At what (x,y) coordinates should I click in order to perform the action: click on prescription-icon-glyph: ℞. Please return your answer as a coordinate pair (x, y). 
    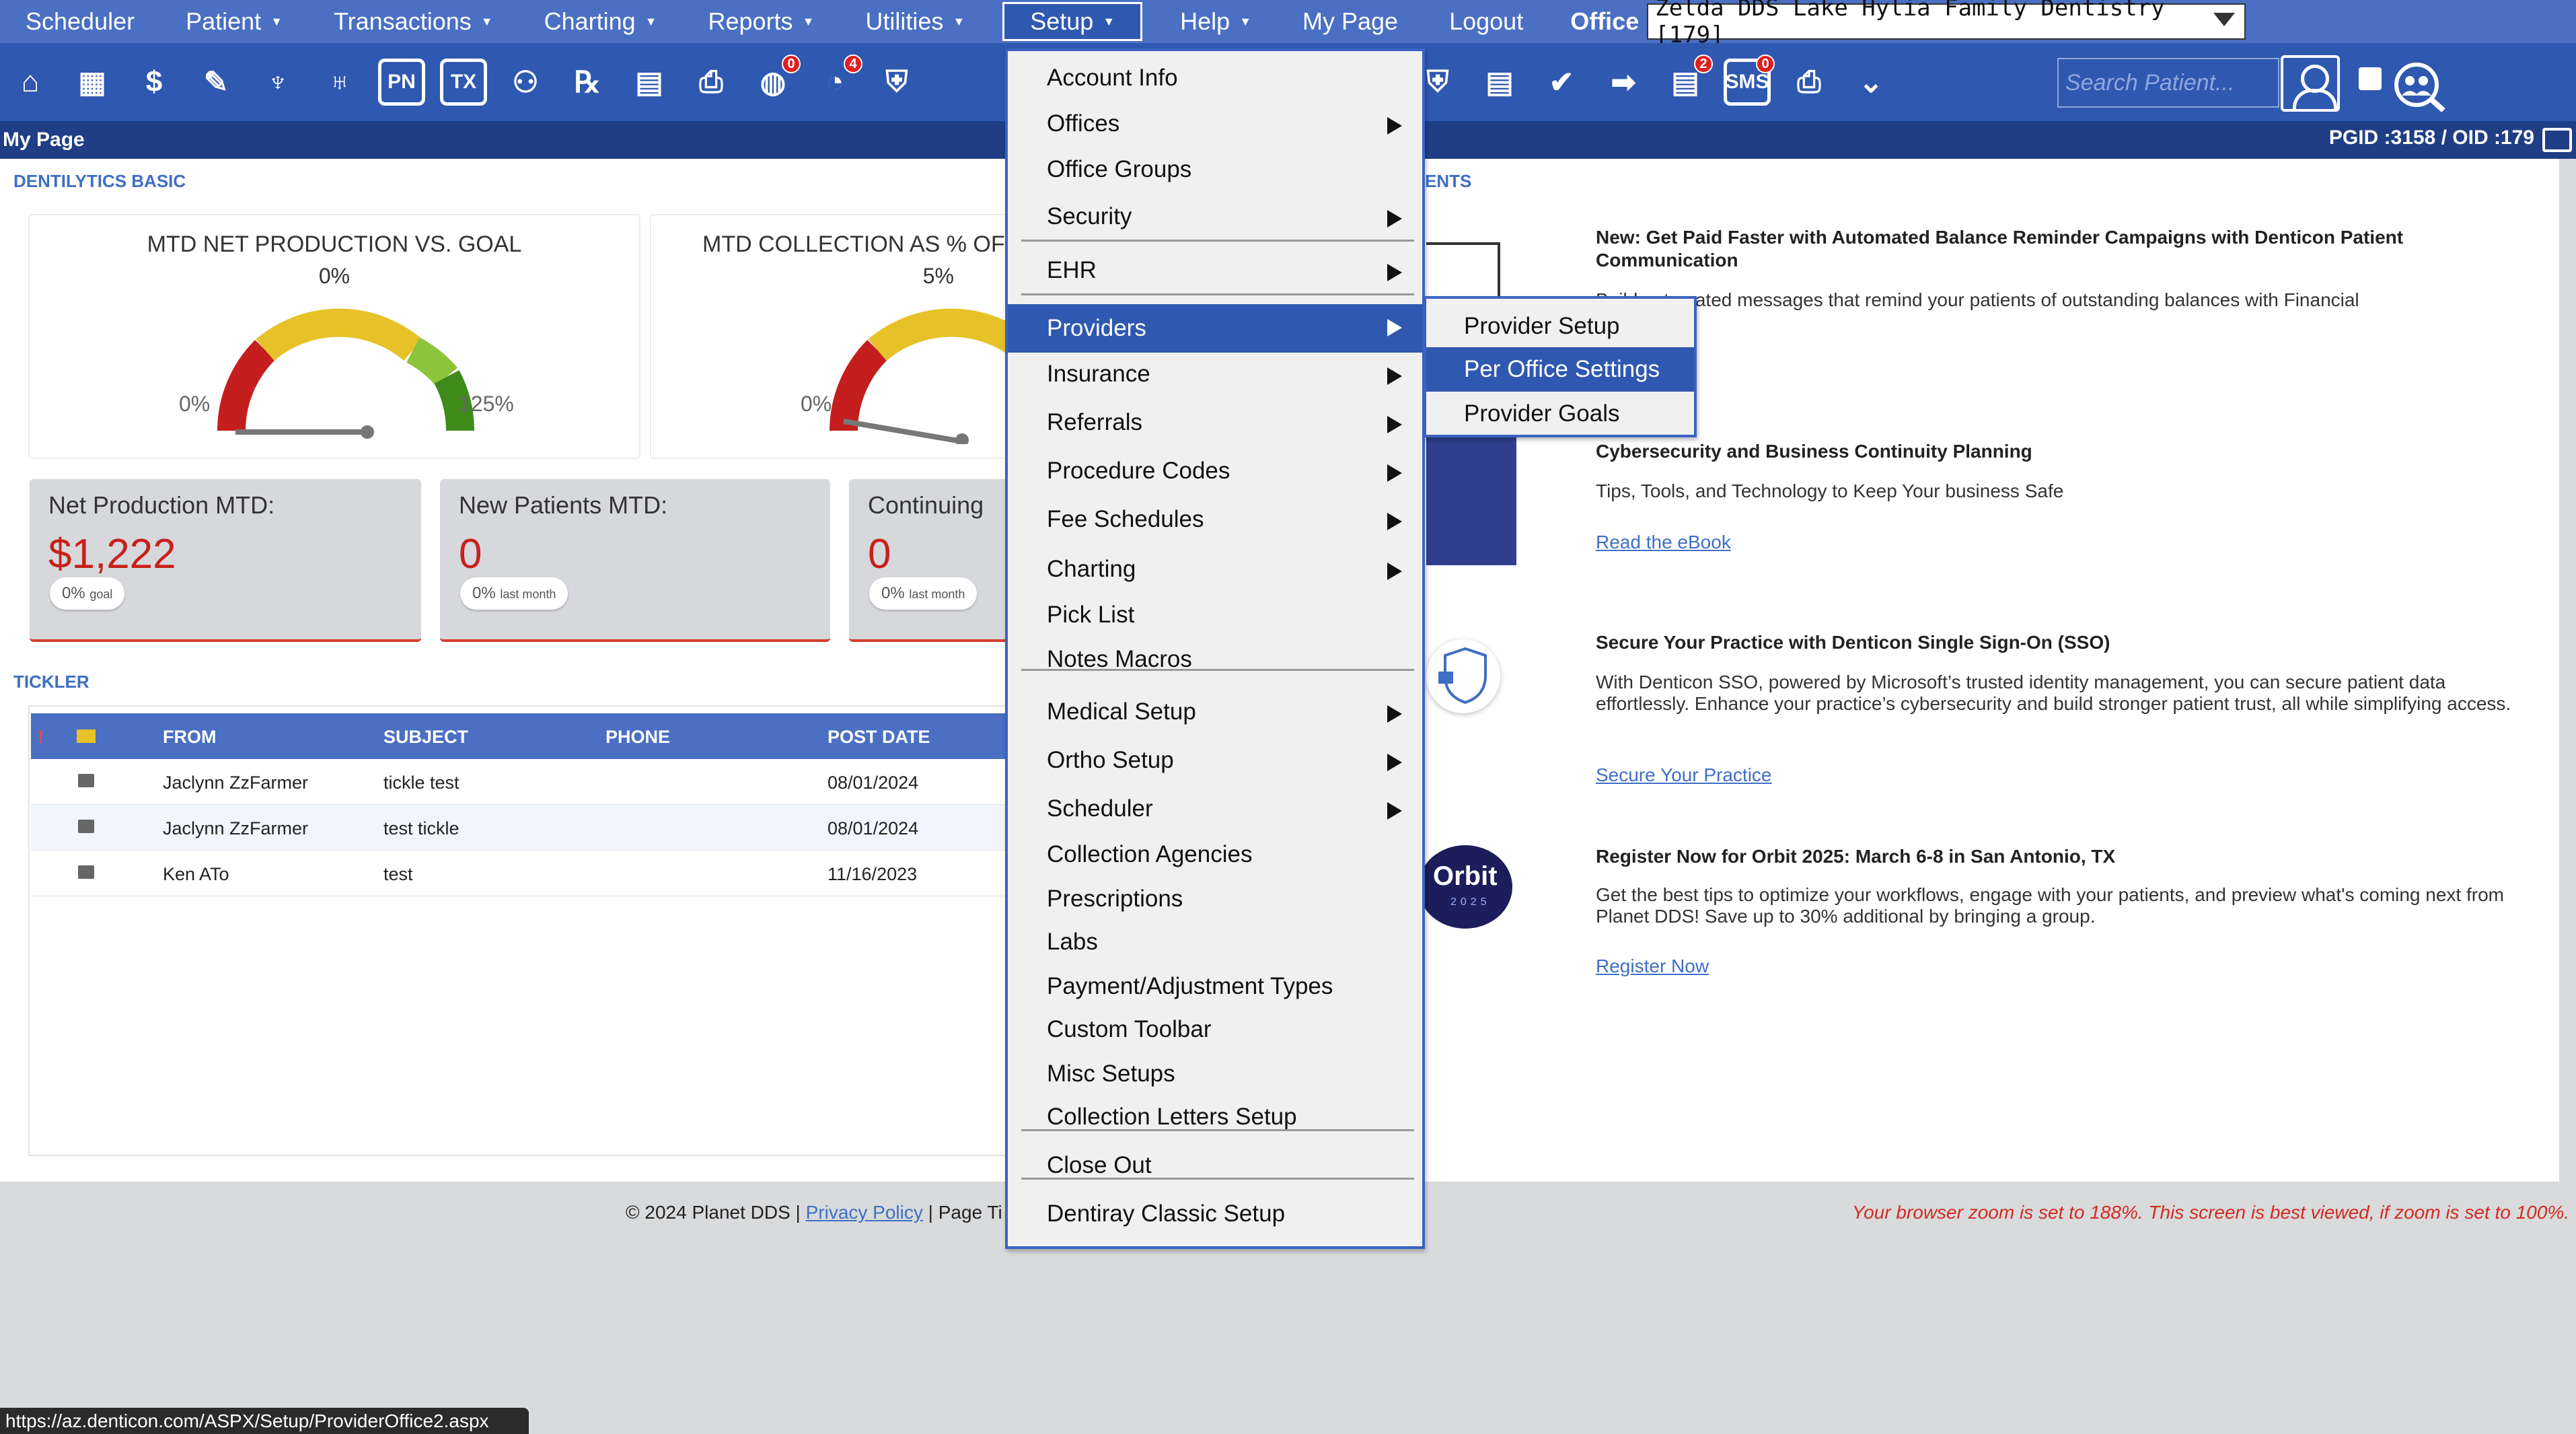
    Looking at the image, I should click on (587, 82).